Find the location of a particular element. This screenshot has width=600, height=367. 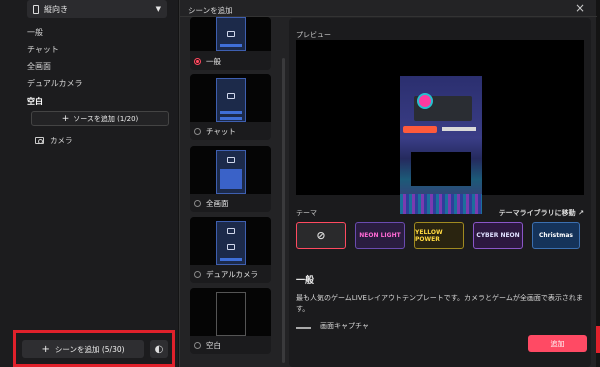

phone-icon is located at coordinates (36, 9).